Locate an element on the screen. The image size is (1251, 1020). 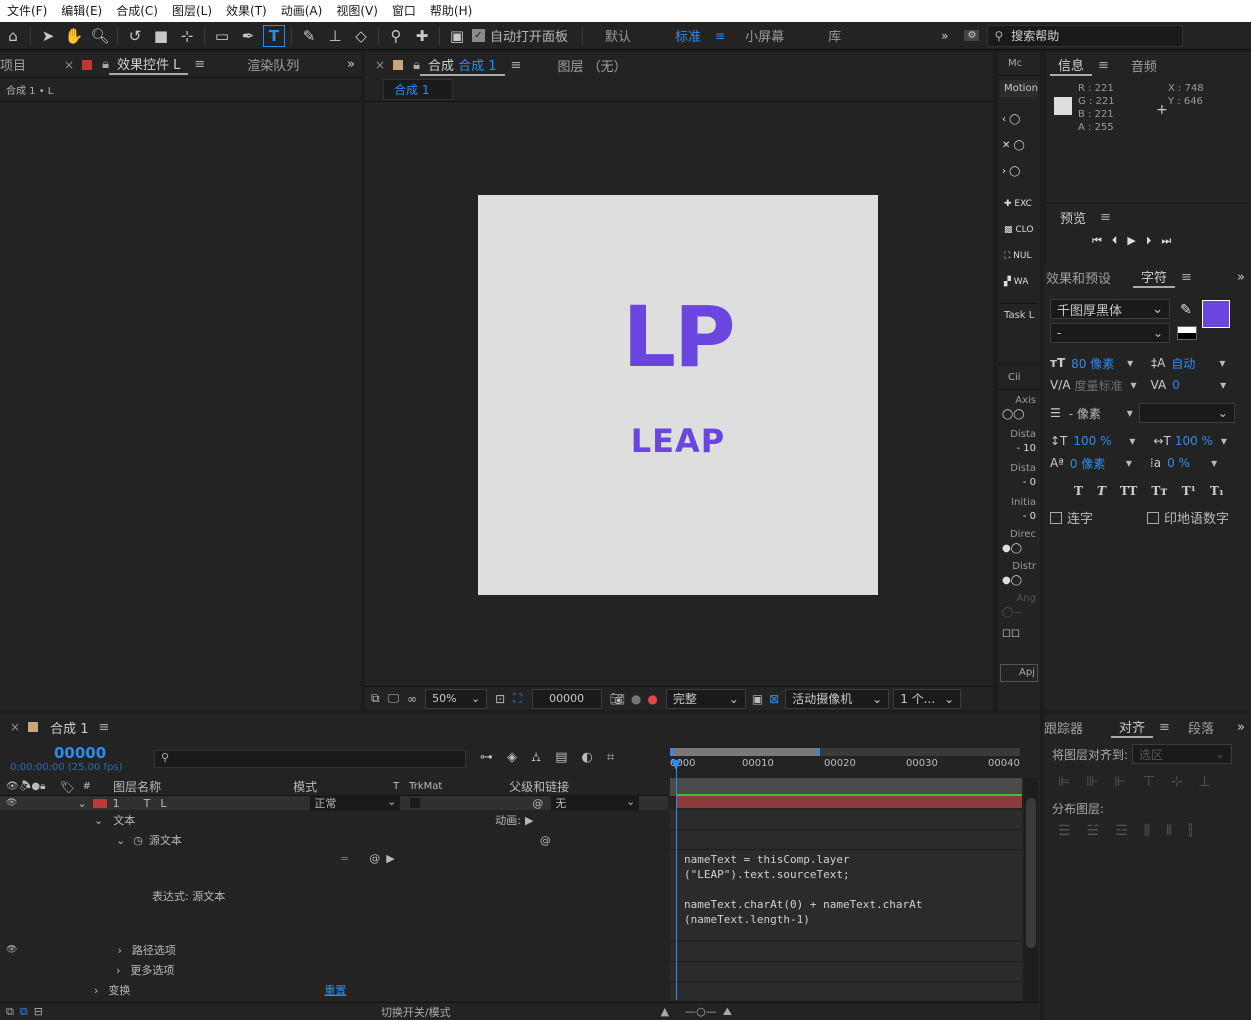
playhead-icon is located at coordinates (676, 765).